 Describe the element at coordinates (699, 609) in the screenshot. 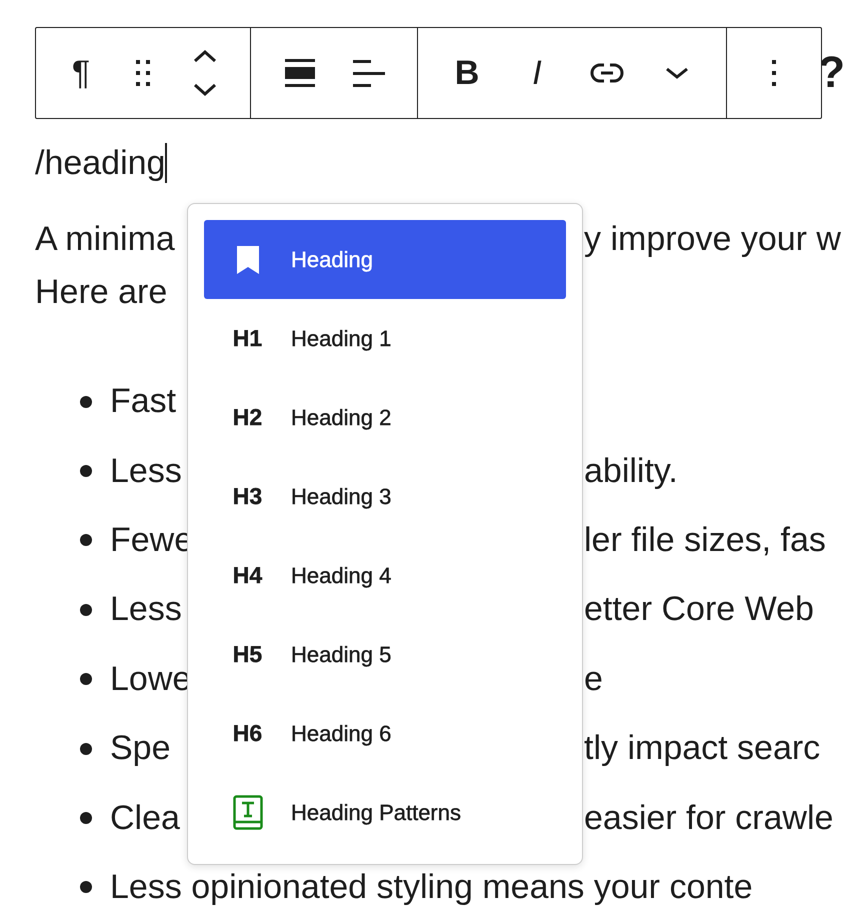

I see `list-item-text: etter Core Web` at that location.